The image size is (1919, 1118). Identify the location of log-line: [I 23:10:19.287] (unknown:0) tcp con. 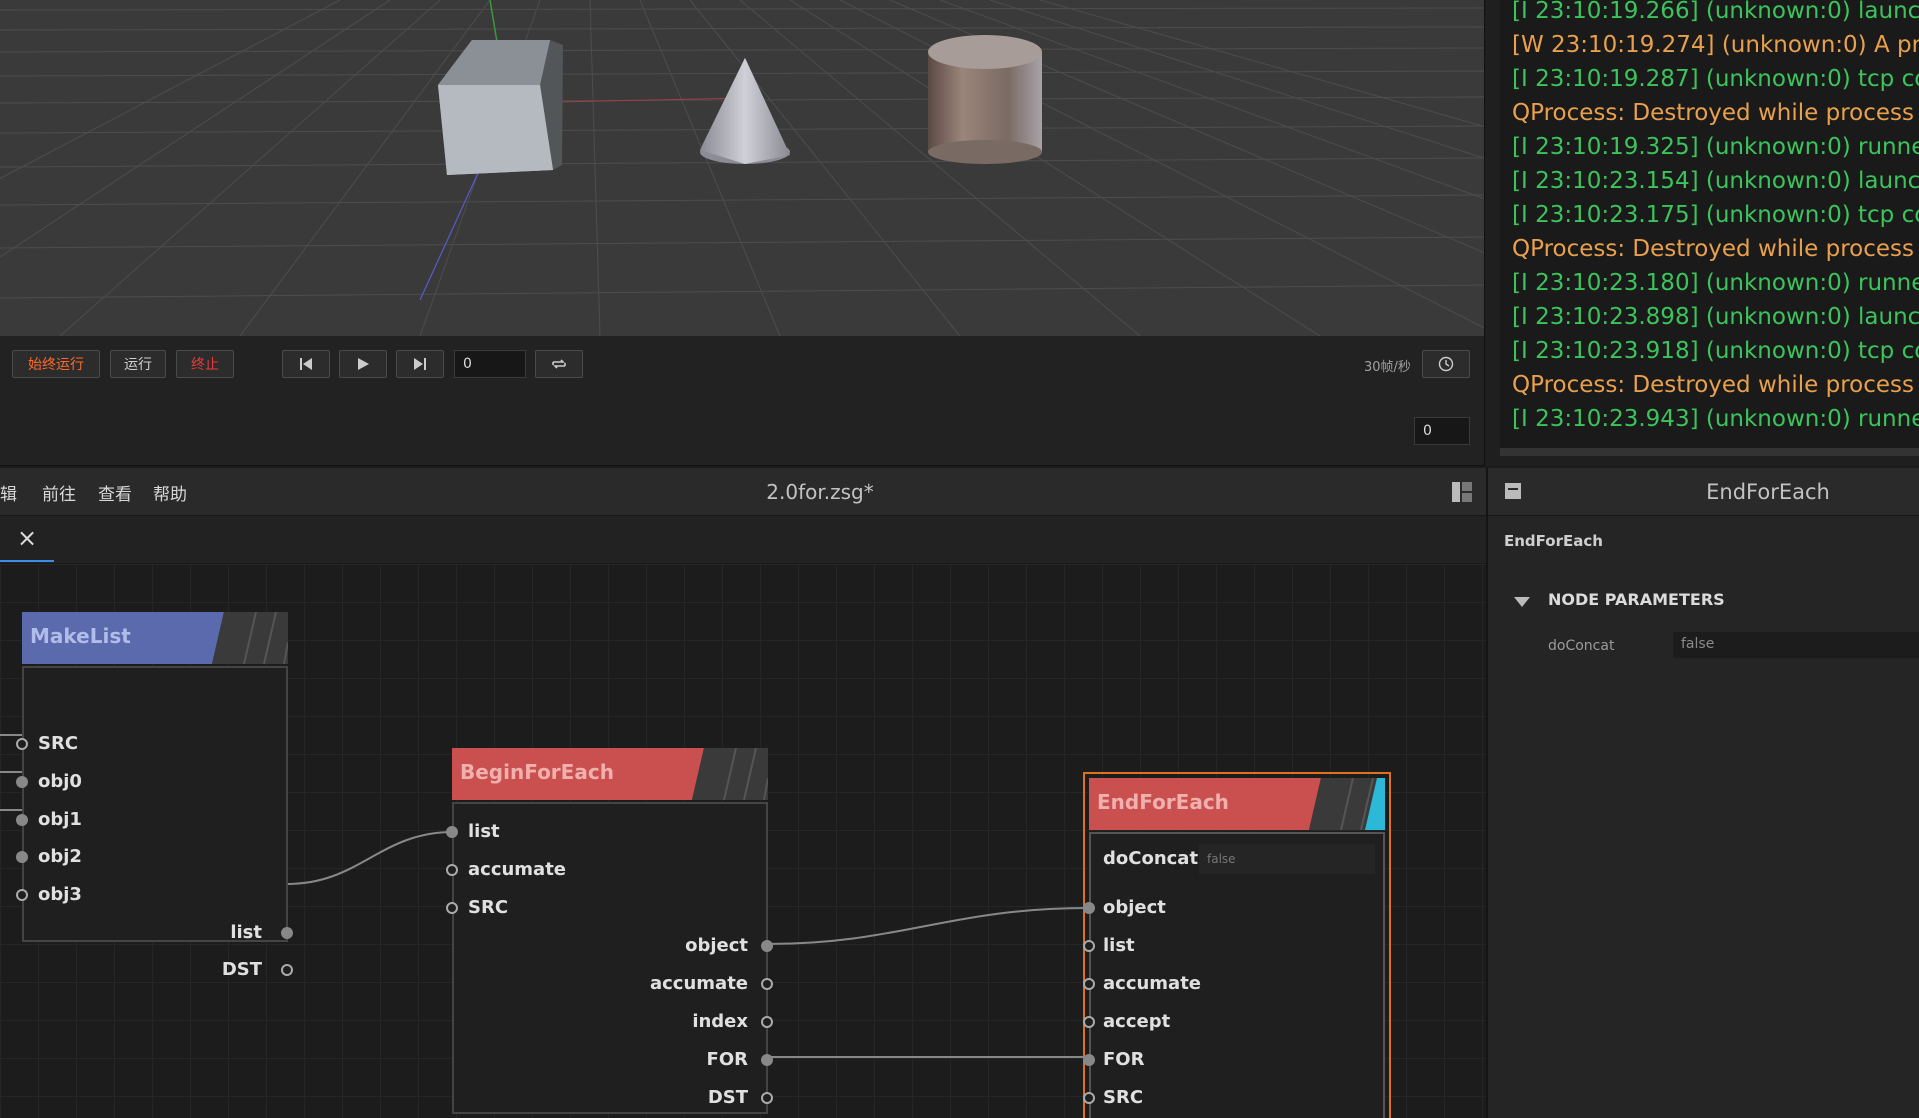
(1715, 79).